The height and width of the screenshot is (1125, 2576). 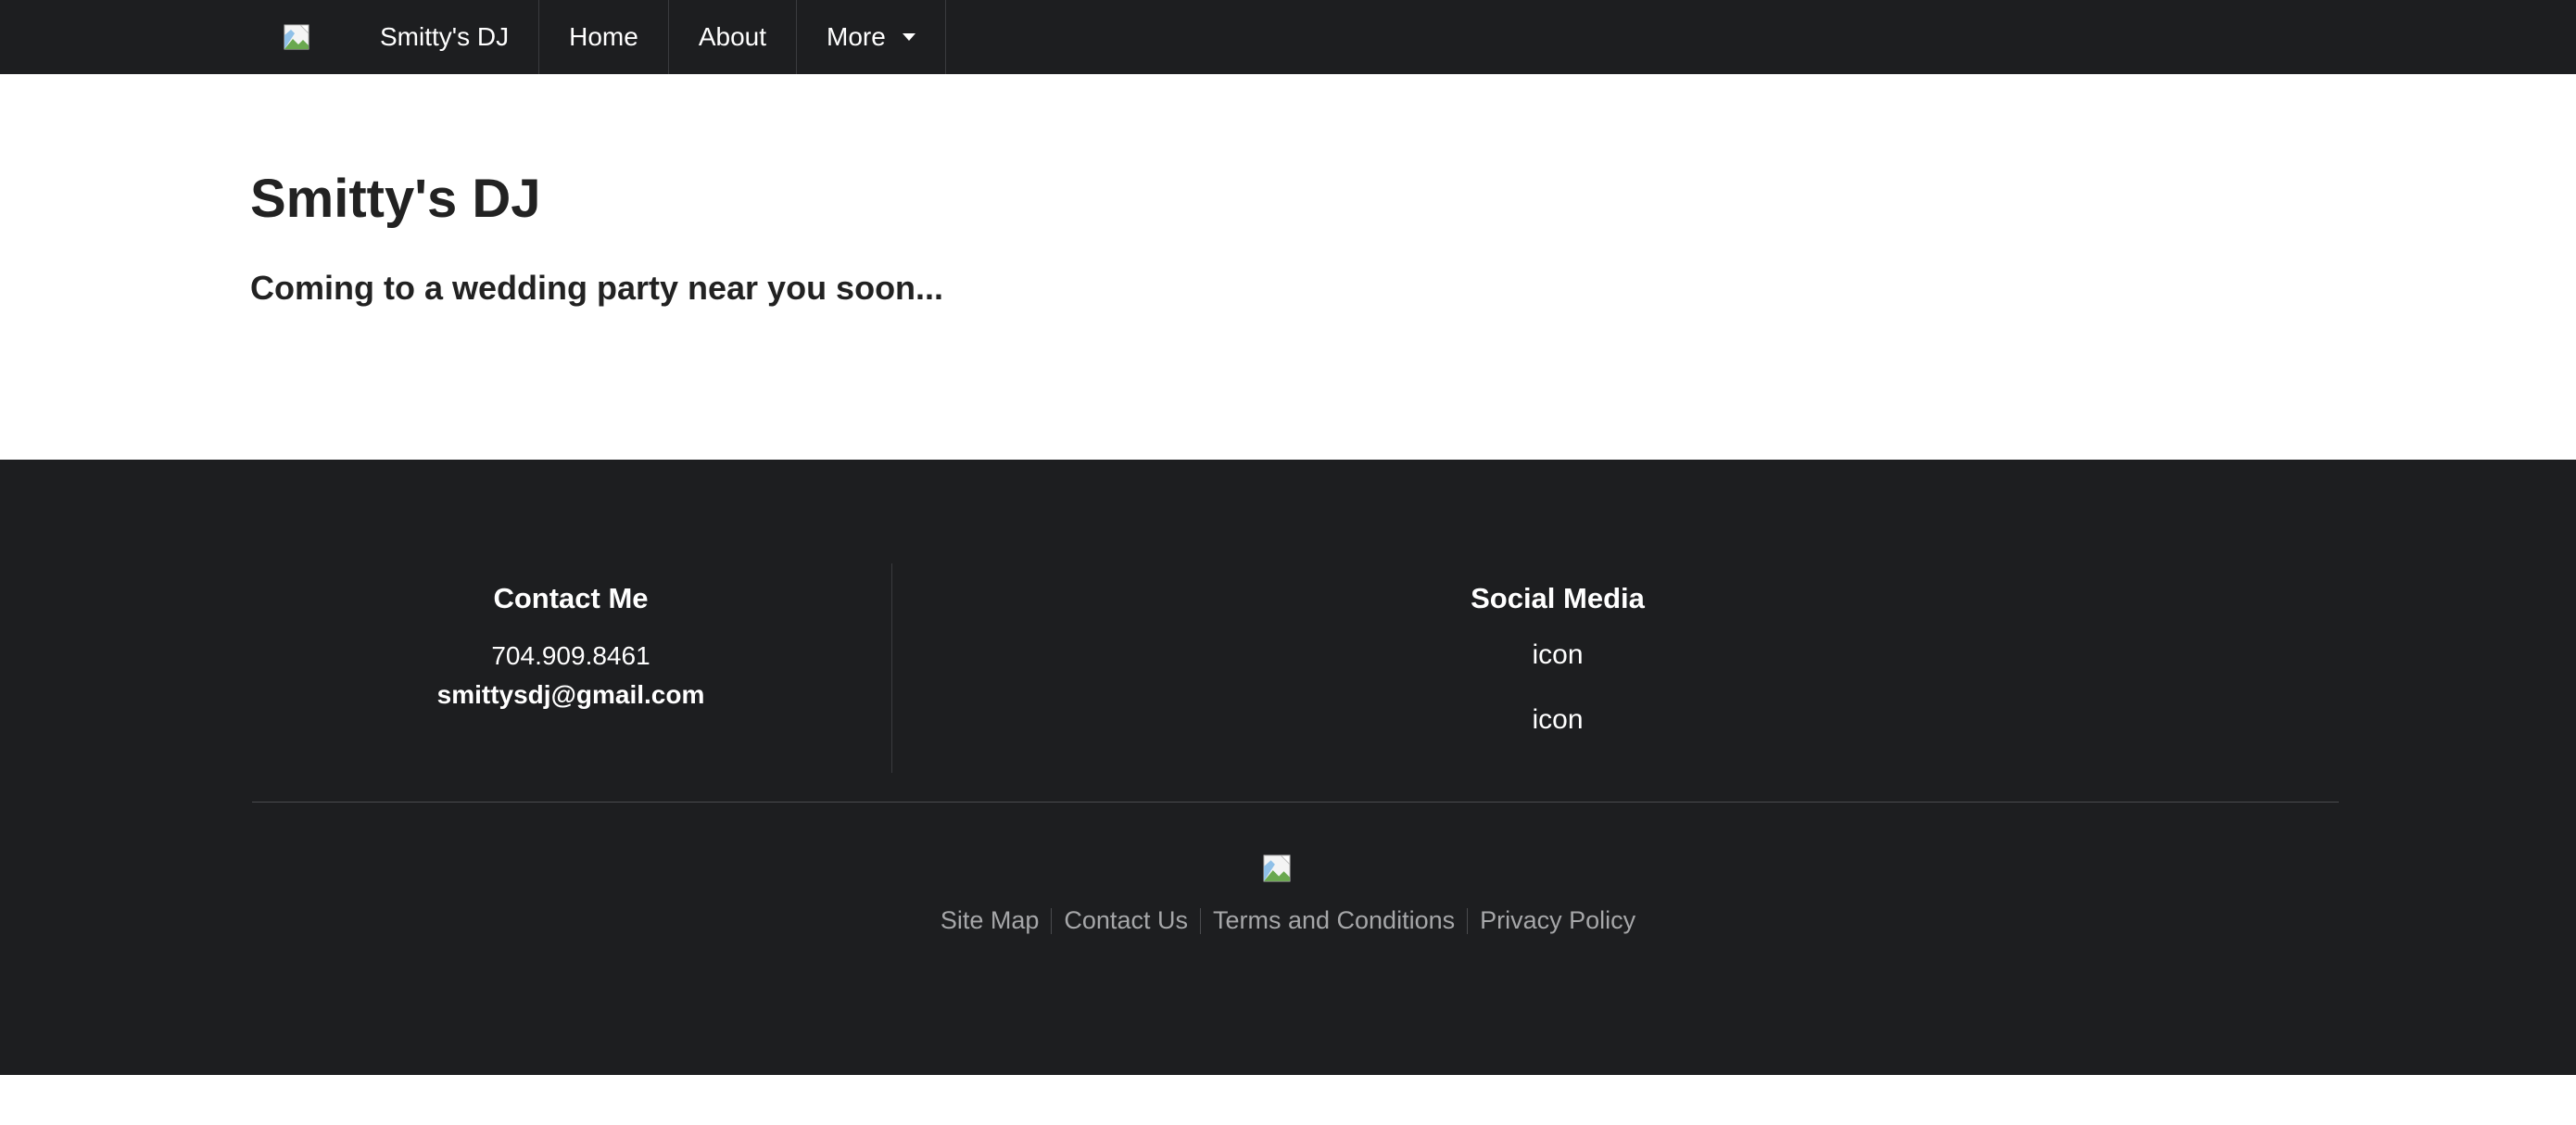 I want to click on footer-link-site-map: Site Map, so click(x=990, y=921).